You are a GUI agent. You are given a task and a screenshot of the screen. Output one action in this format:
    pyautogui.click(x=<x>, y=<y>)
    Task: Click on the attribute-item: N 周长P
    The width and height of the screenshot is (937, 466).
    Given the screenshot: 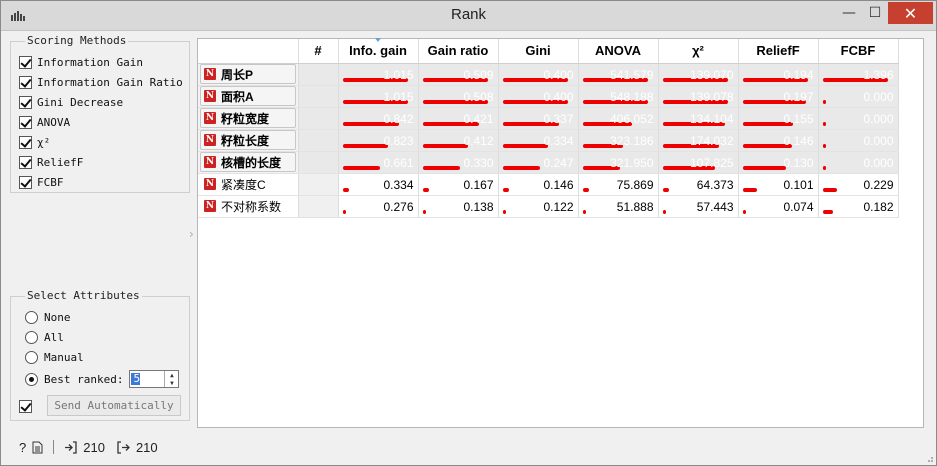 What is the action you would take?
    pyautogui.click(x=248, y=74)
    